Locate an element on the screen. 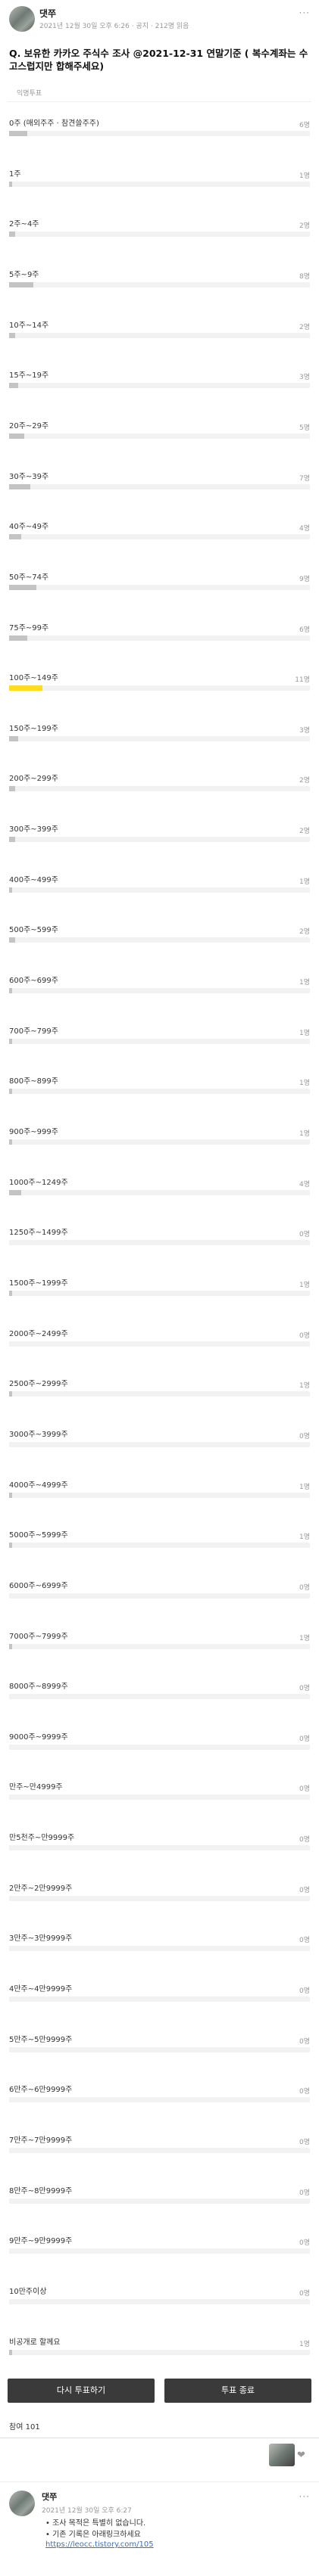  comment-more-icon: ··· is located at coordinates (304, 2496).